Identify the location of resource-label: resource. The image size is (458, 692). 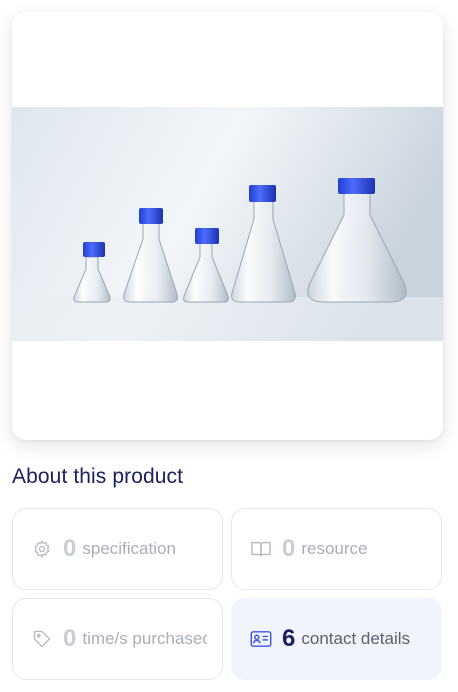
(334, 548).